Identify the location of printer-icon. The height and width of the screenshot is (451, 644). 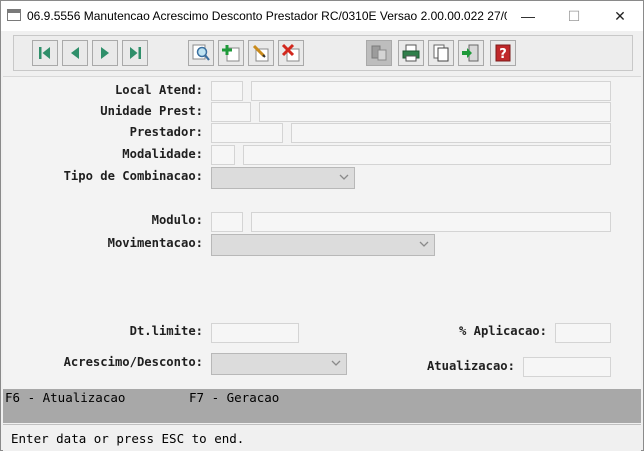
(411, 53).